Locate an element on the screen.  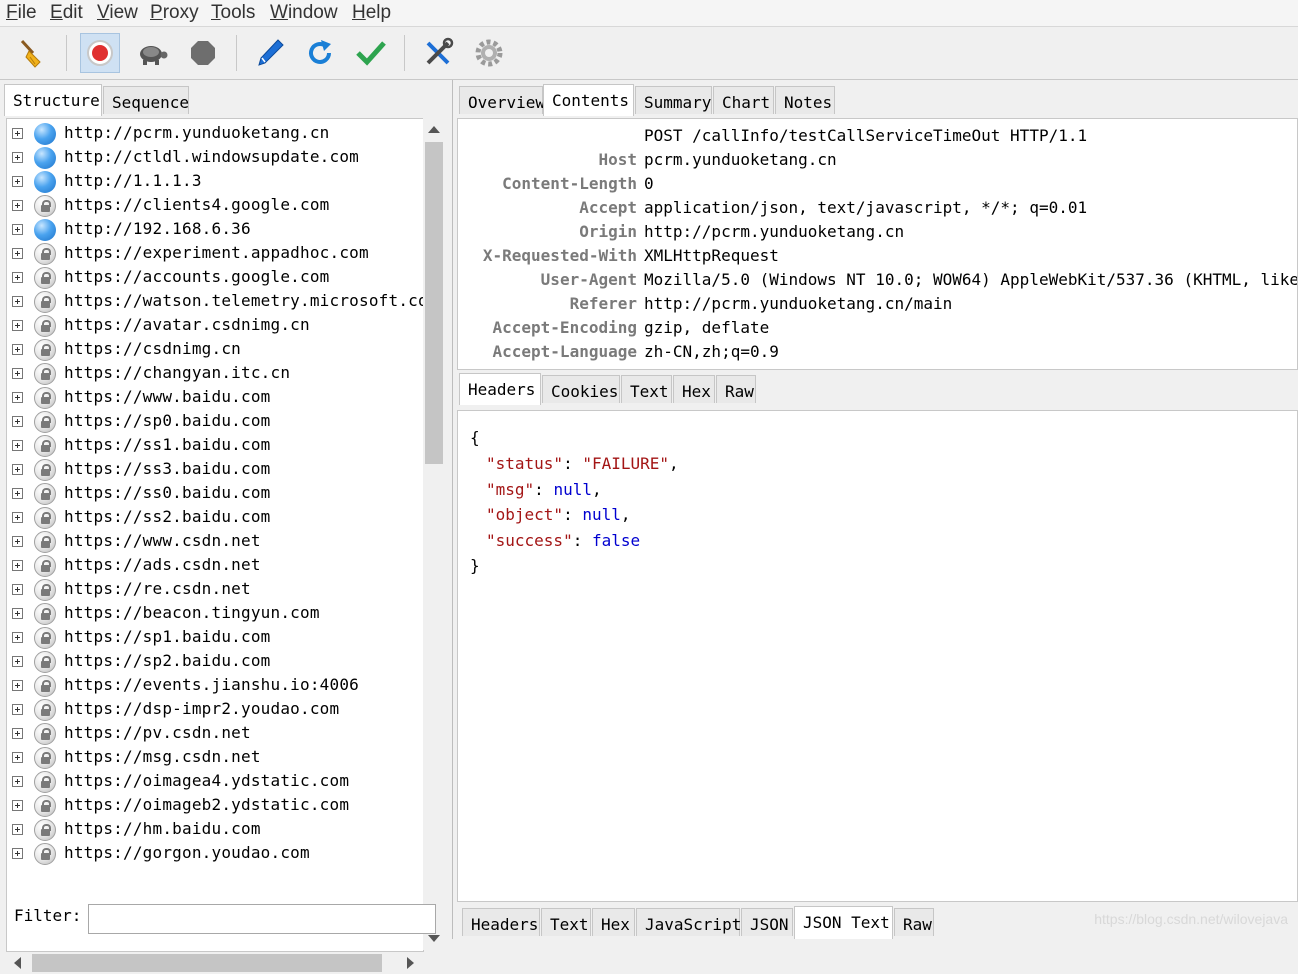
tab-request-headers: Headers is located at coordinates (500, 389).